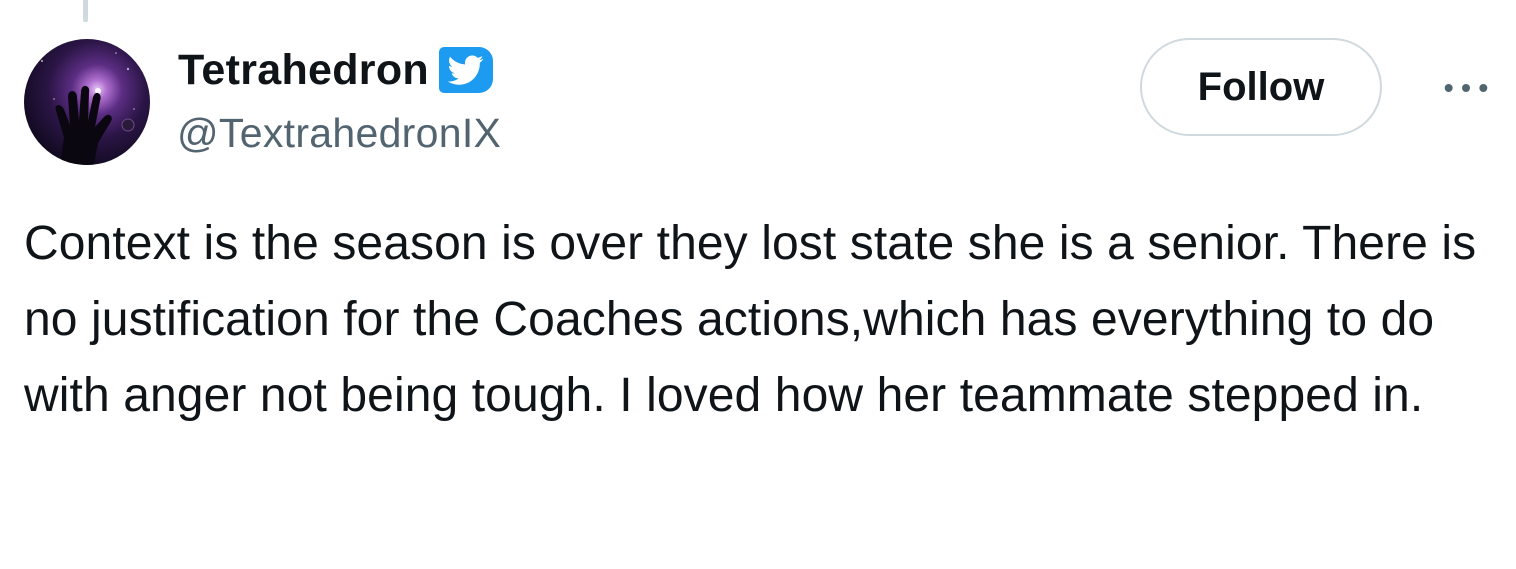 The image size is (1516, 569). I want to click on author-name-row: Tetrahedron, so click(335, 70).